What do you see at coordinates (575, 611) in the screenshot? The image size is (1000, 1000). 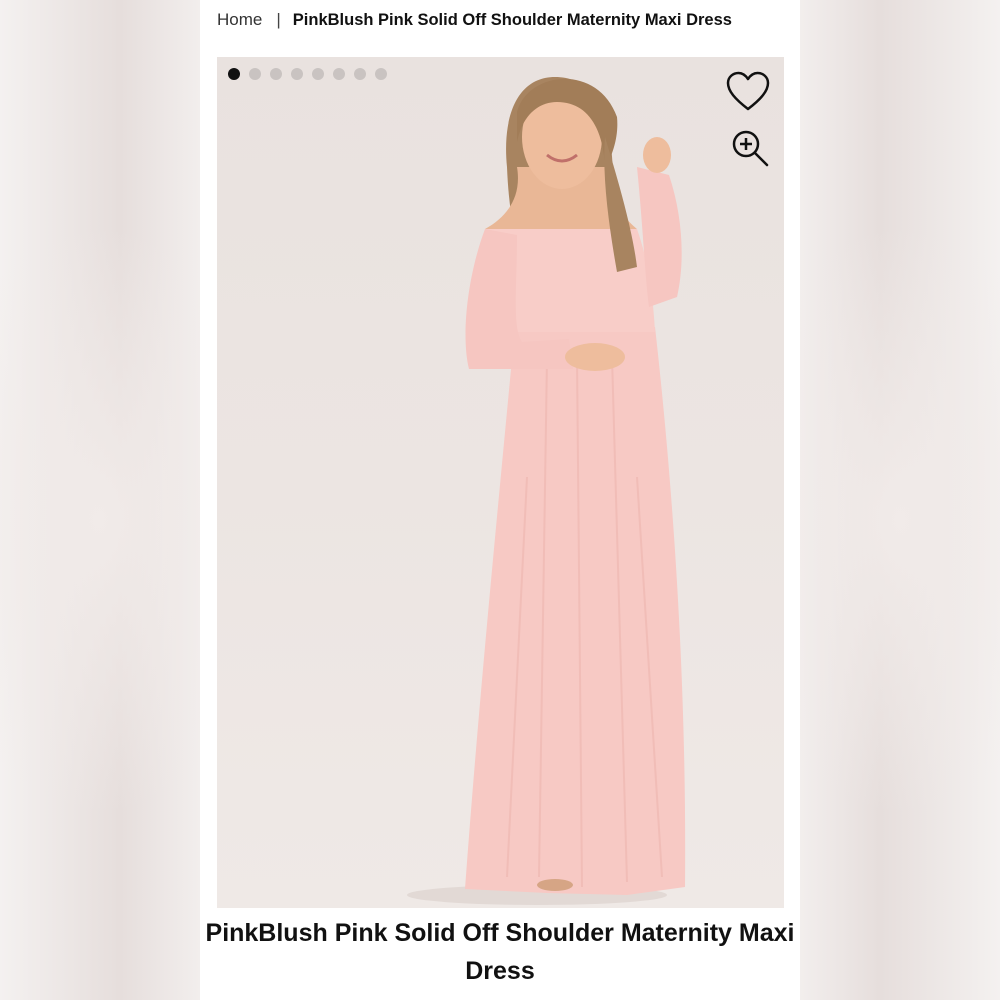 I see `dress-skirt` at bounding box center [575, 611].